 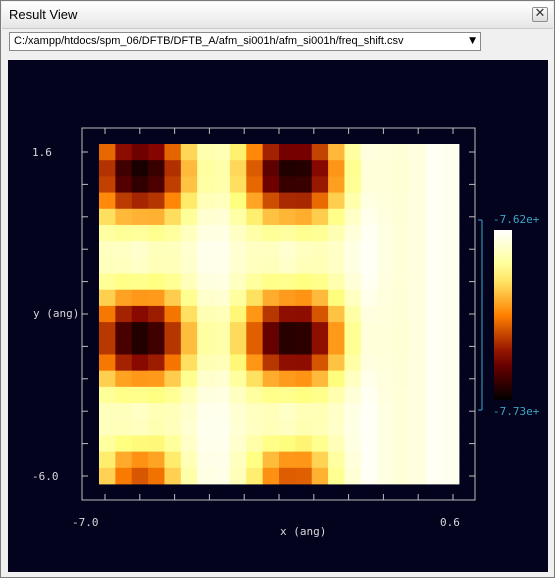 What do you see at coordinates (45, 476) in the screenshot?
I see `y-tick-label-bottom: -6.0` at bounding box center [45, 476].